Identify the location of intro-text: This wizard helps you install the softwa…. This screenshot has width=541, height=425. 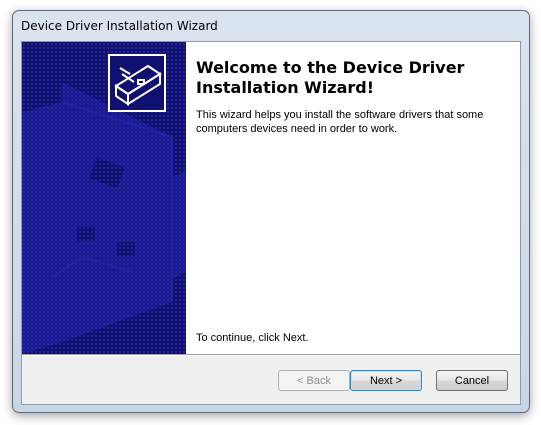
(340, 122).